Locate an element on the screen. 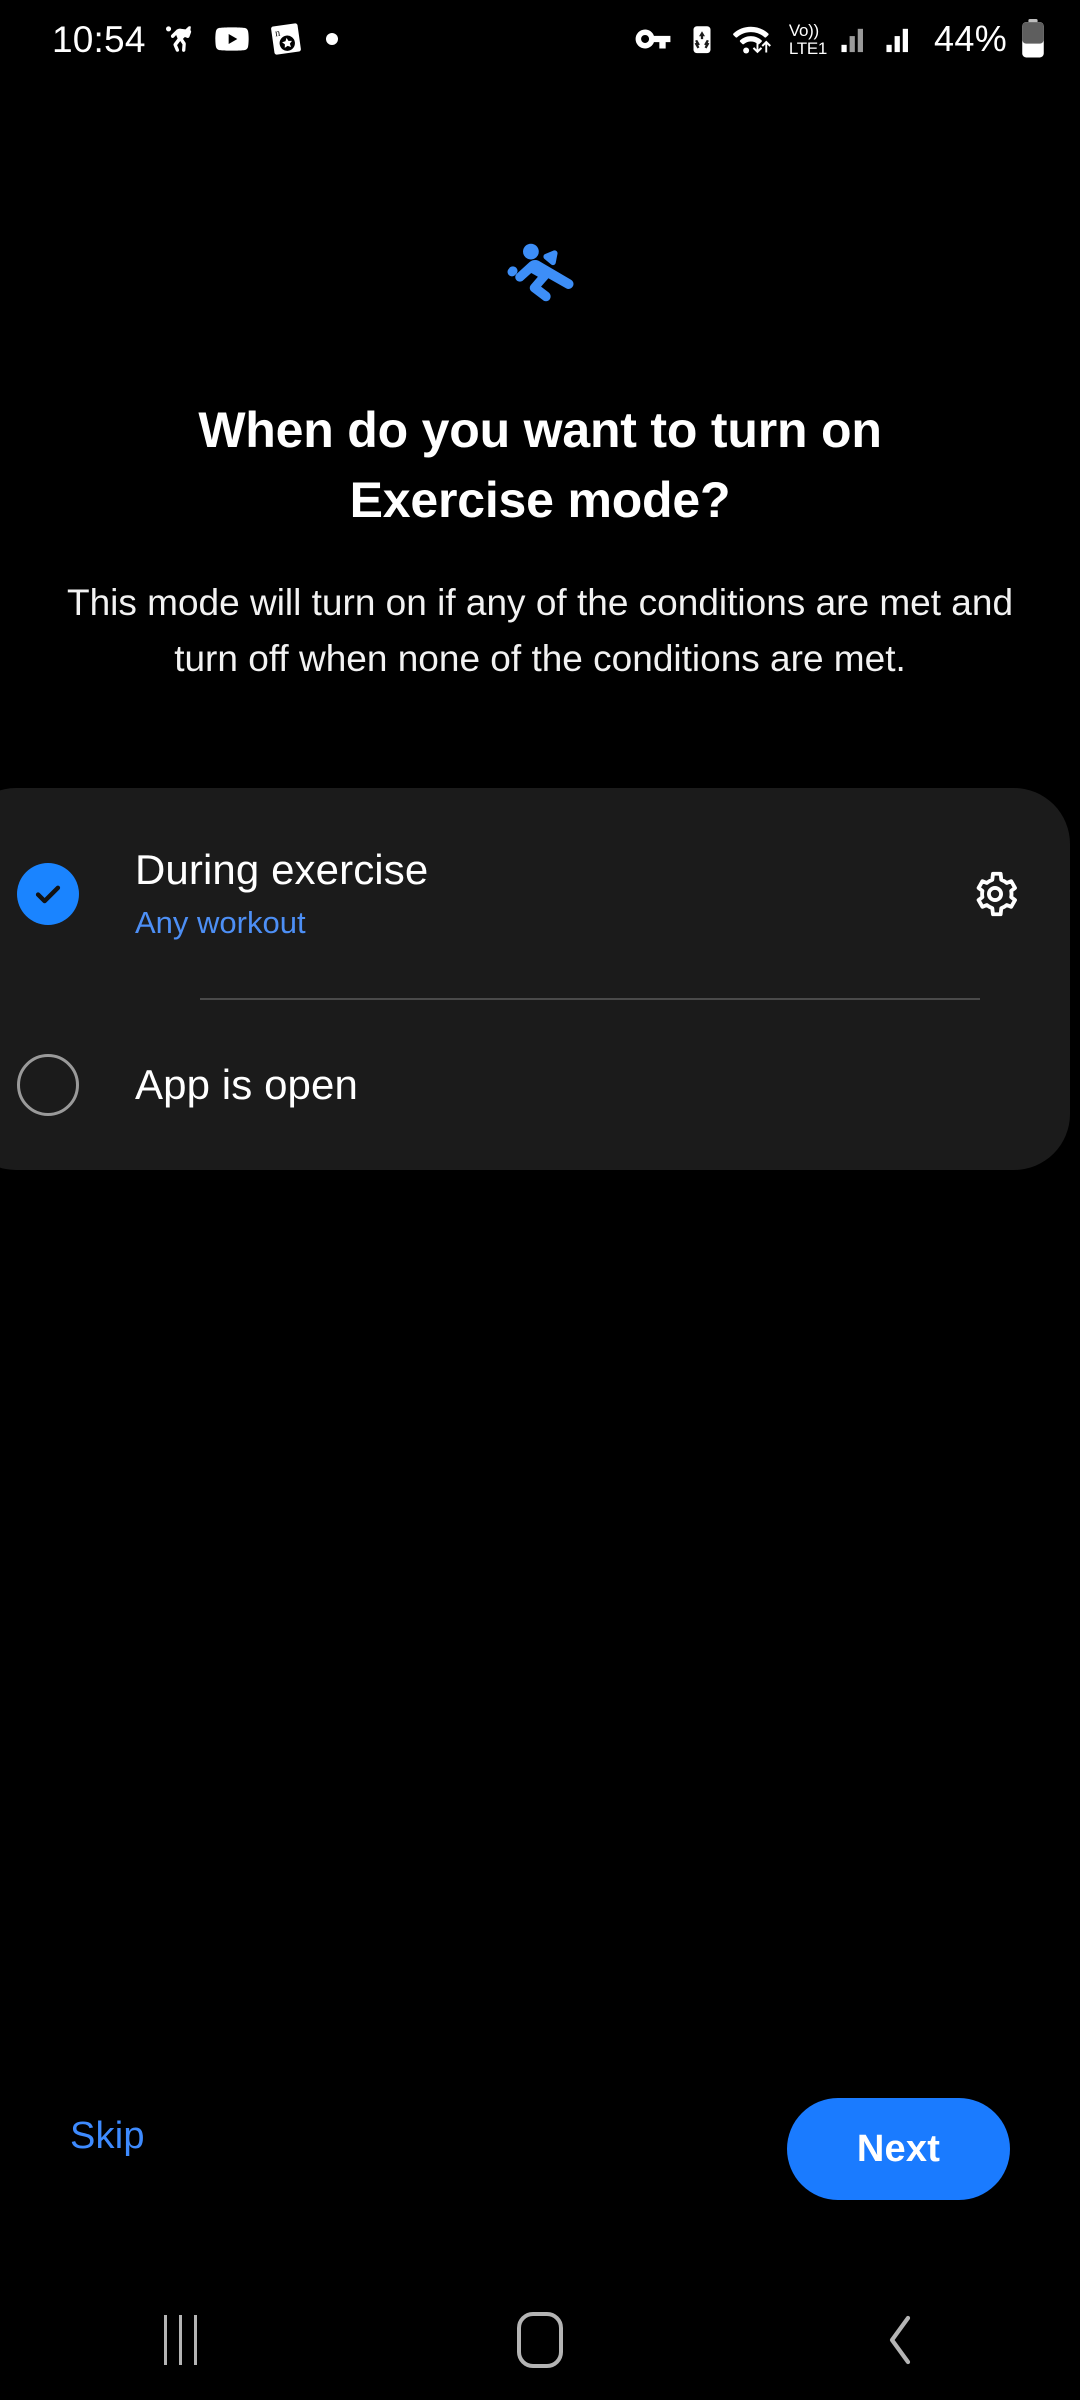 Image resolution: width=1080 pixels, height=2400 pixels. option-during-exercise-text: During exercise Any workout is located at coordinates (527, 894).